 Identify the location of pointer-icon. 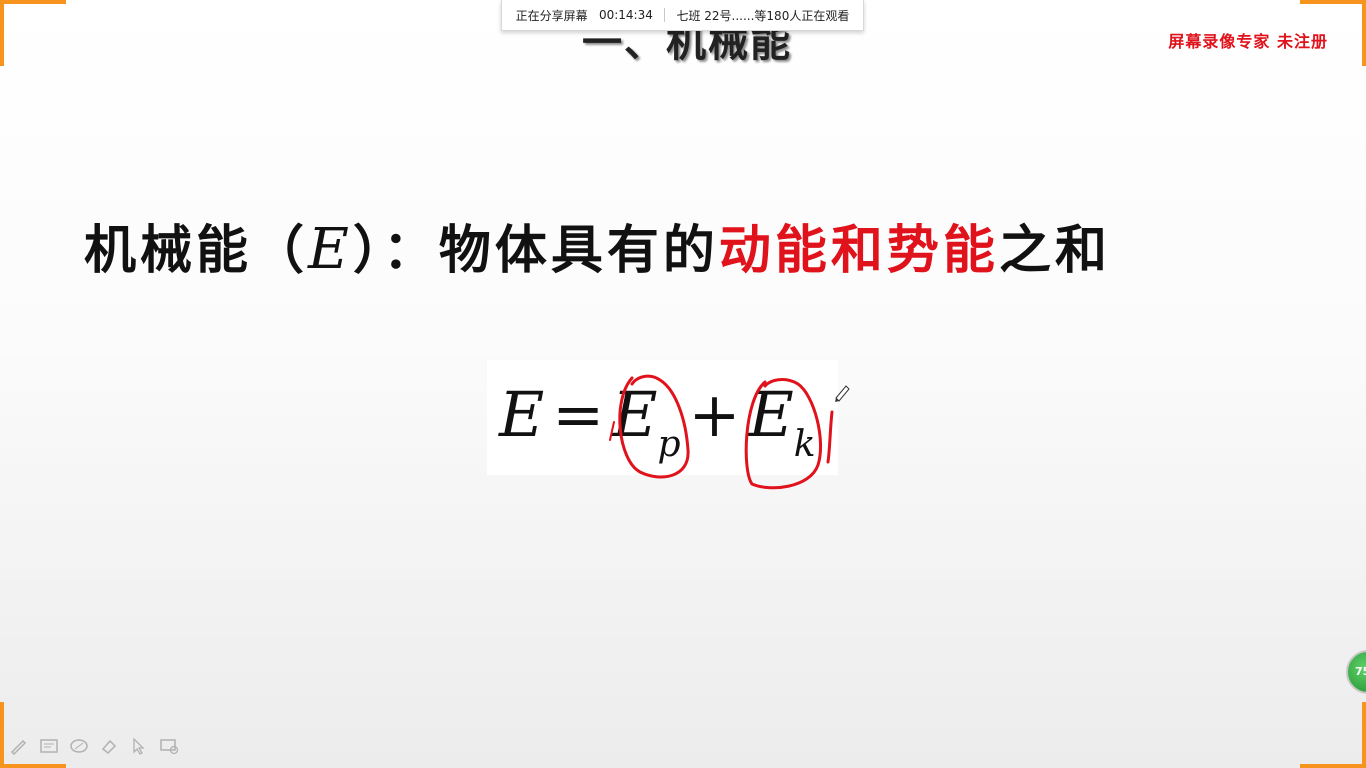
(139, 746).